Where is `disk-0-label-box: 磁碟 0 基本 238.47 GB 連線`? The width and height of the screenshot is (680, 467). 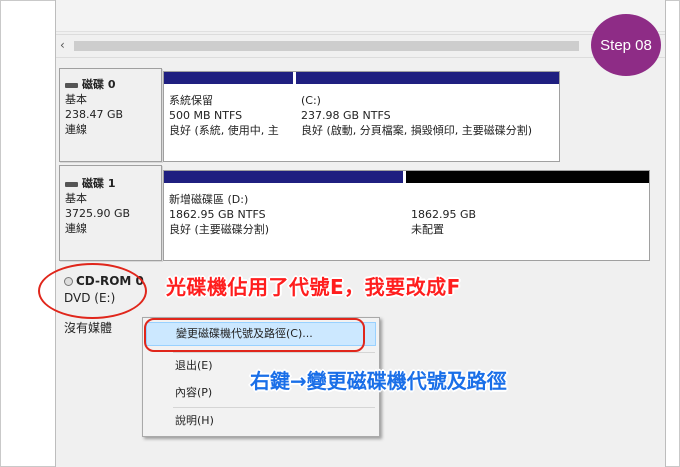 disk-0-label-box: 磁碟 0 基本 238.47 GB 連線 is located at coordinates (110, 115).